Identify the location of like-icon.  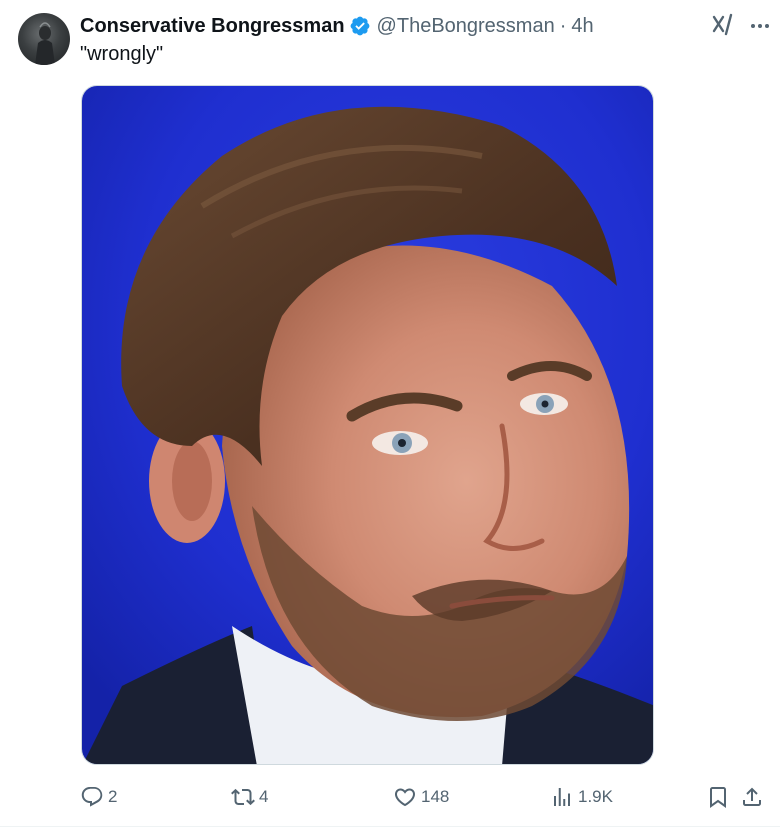
(405, 797).